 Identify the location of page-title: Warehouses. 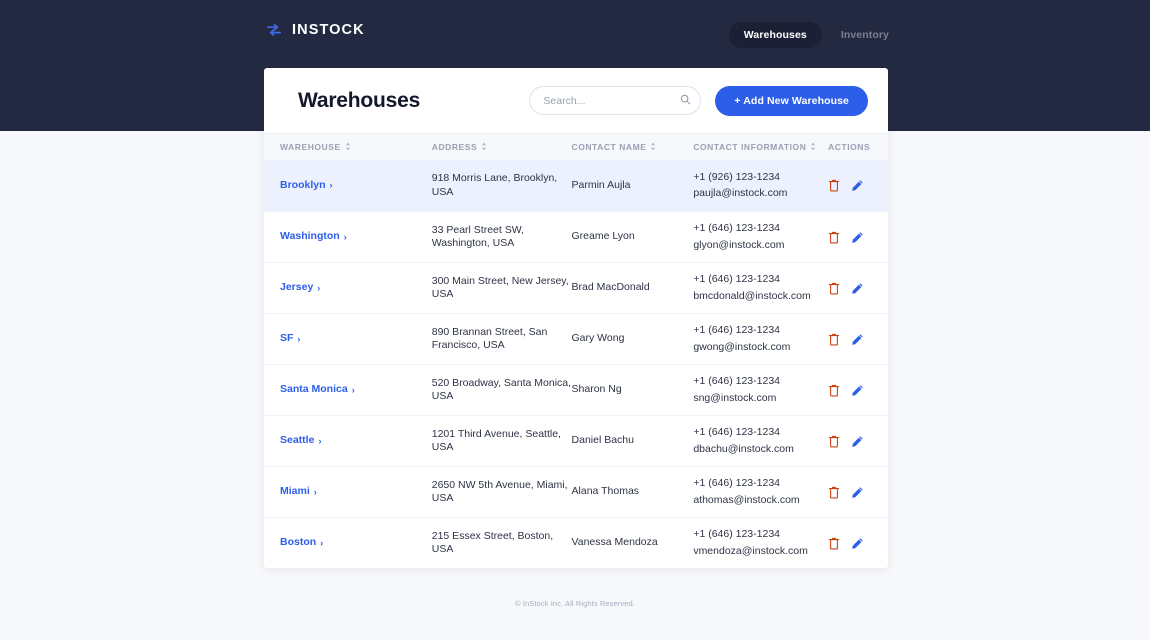
(359, 100).